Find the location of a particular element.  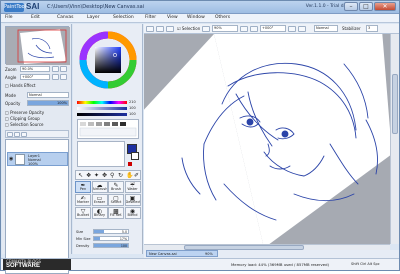

zoom-out-toolbar-button is located at coordinates (206, 29).